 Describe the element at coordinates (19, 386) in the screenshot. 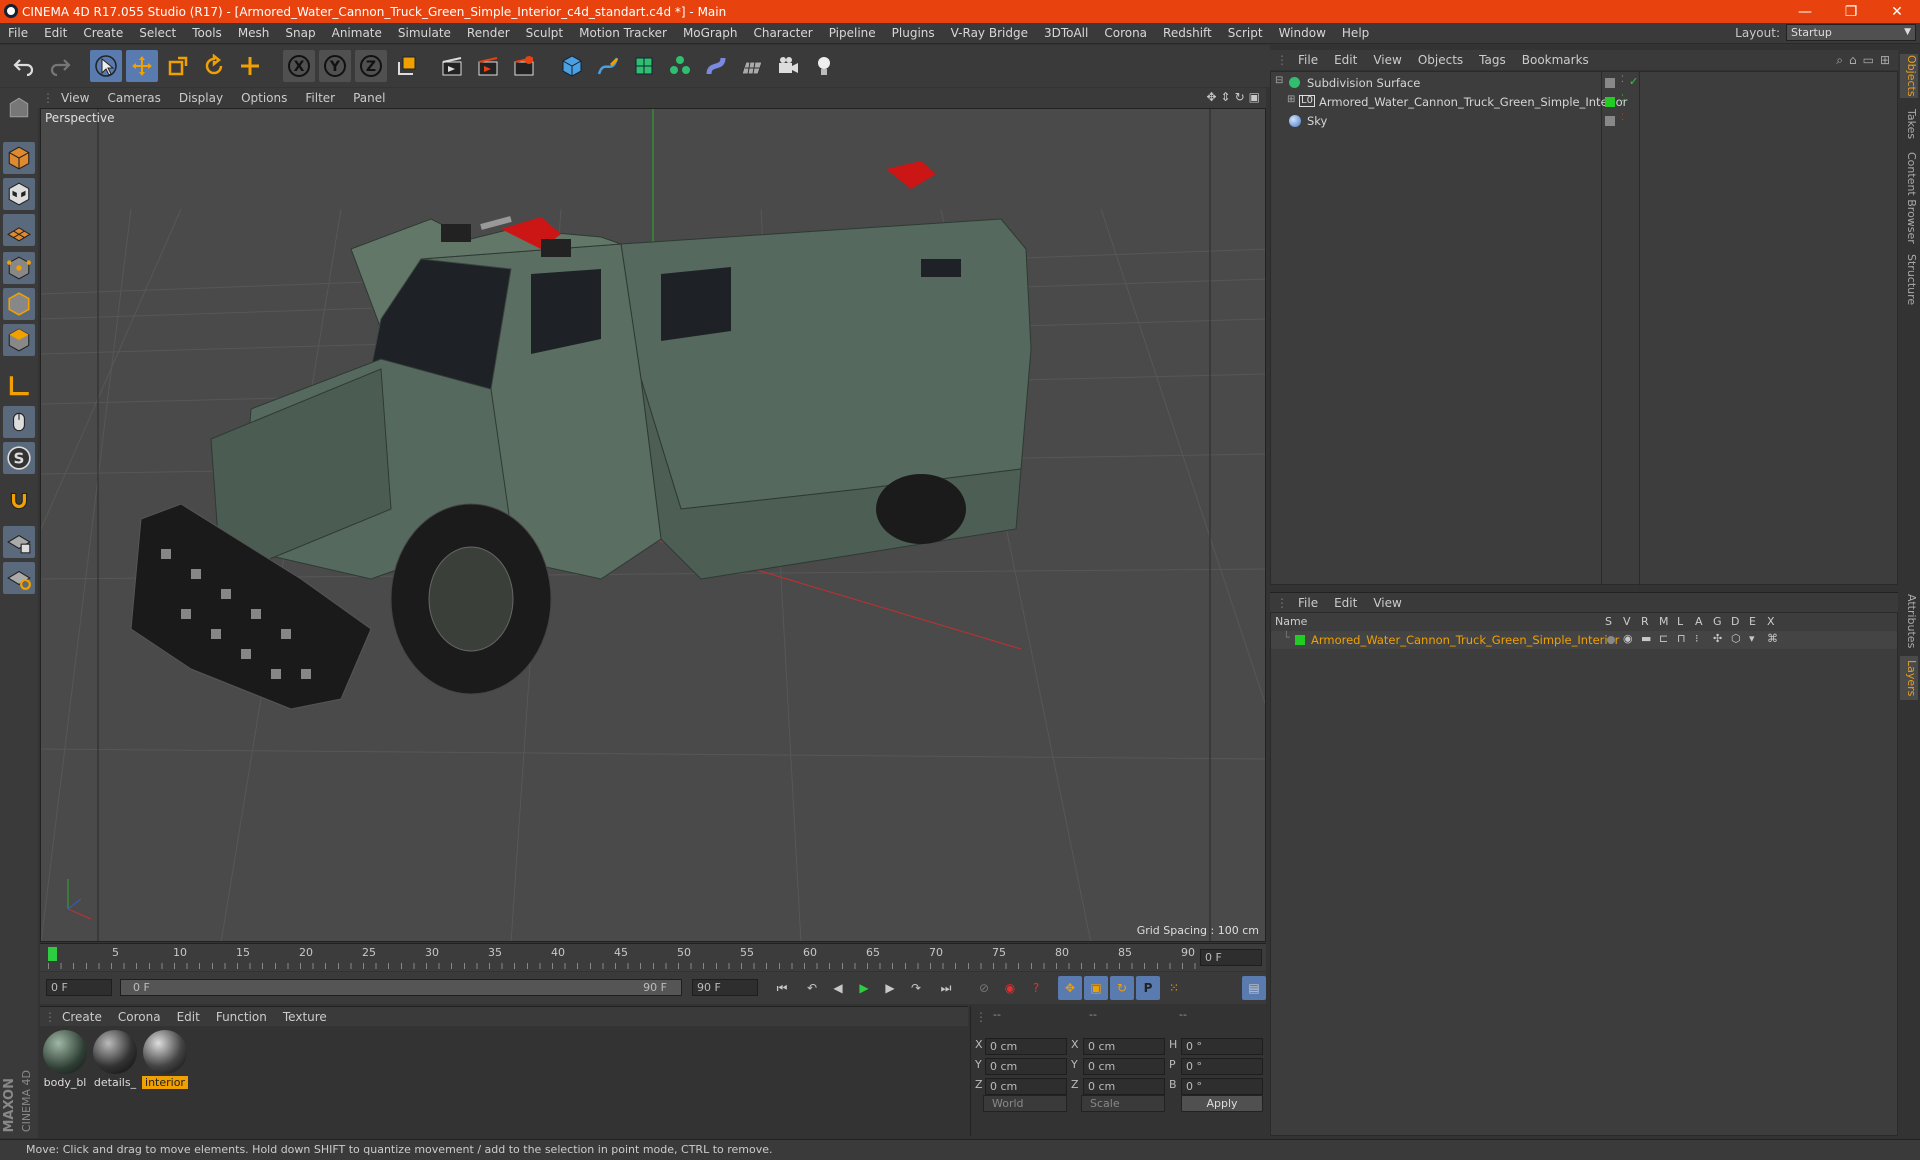

I see `axis-mode-button` at that location.